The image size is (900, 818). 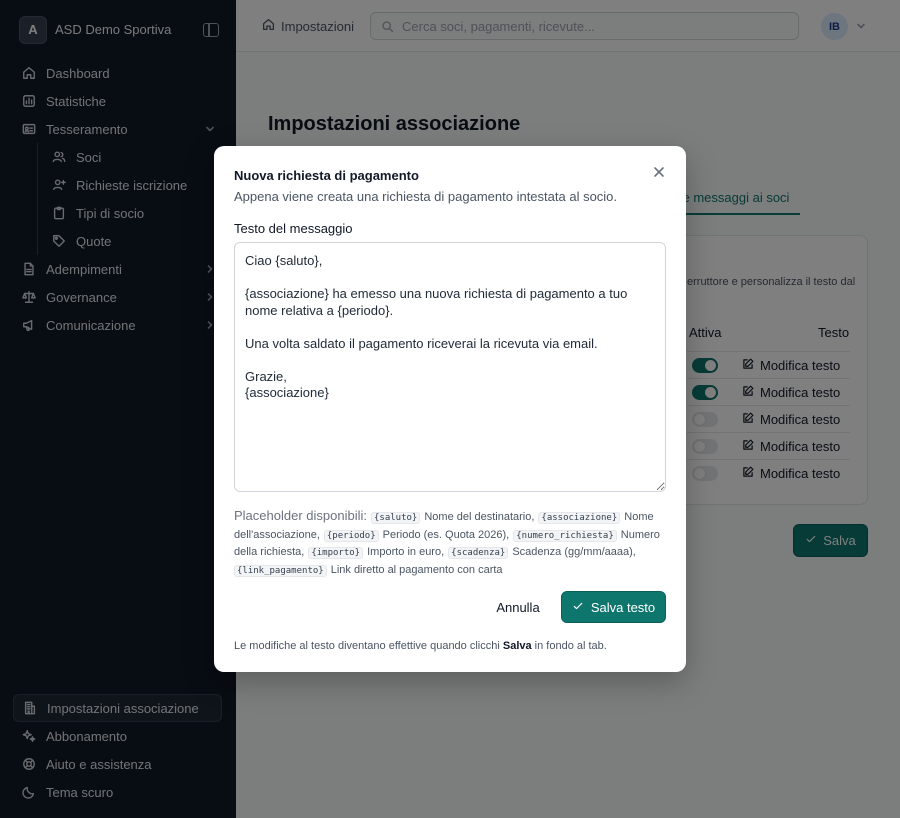 I want to click on footer-bold: Salva, so click(x=517, y=646).